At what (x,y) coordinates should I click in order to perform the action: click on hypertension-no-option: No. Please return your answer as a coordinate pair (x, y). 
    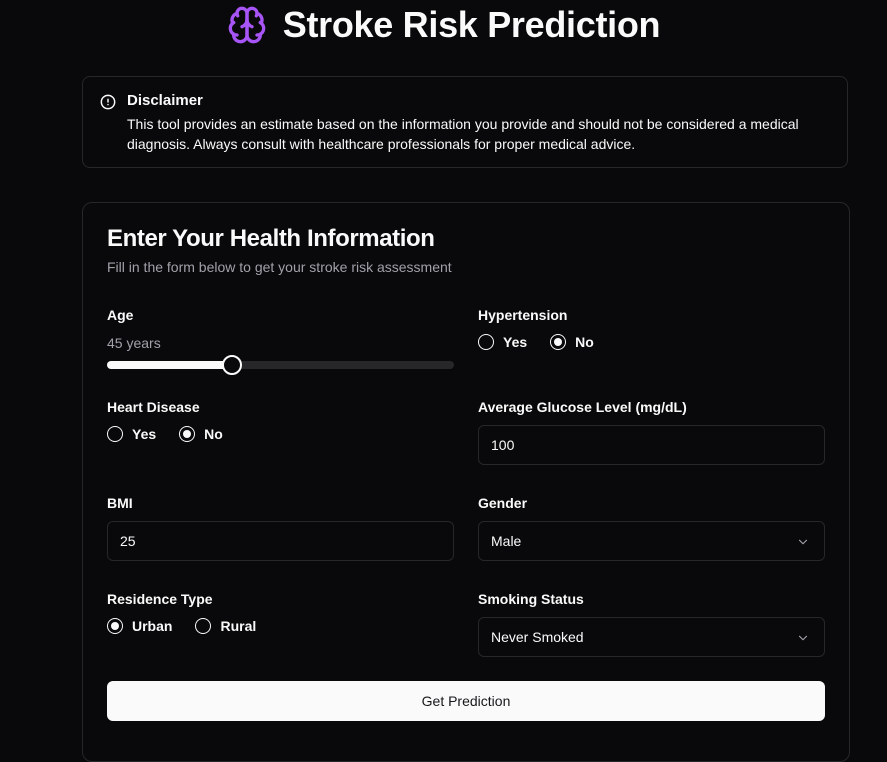
    Looking at the image, I should click on (572, 342).